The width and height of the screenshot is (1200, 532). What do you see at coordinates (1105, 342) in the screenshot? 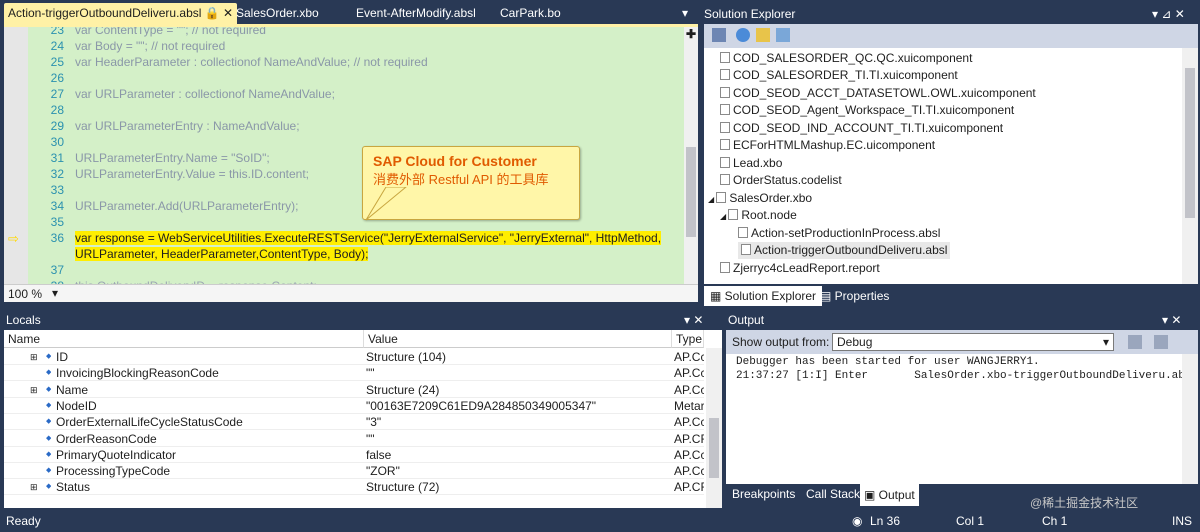
I see `chevron-down-icon: ▾` at bounding box center [1105, 342].